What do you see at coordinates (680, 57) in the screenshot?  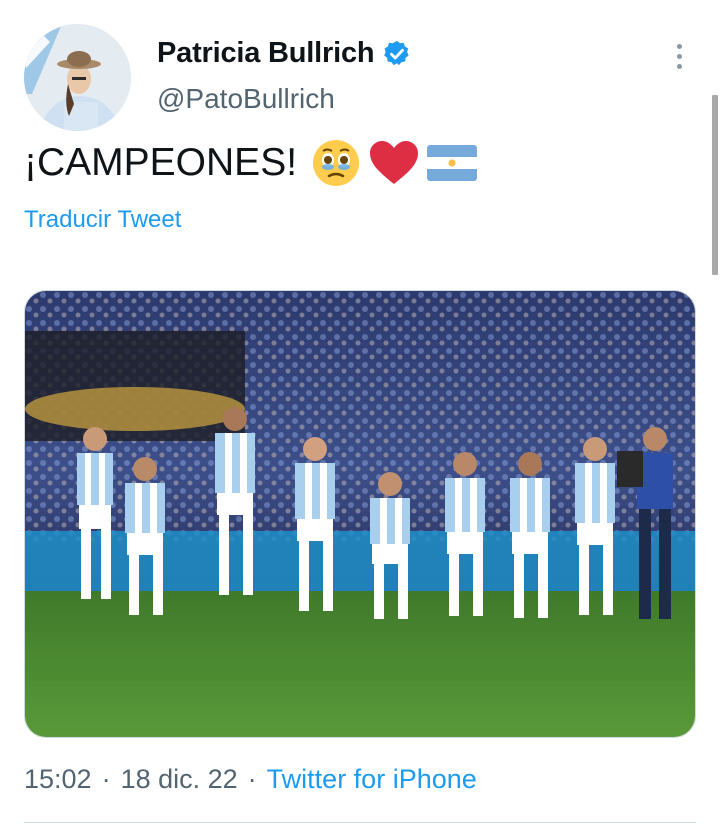 I see `more-options-icon` at bounding box center [680, 57].